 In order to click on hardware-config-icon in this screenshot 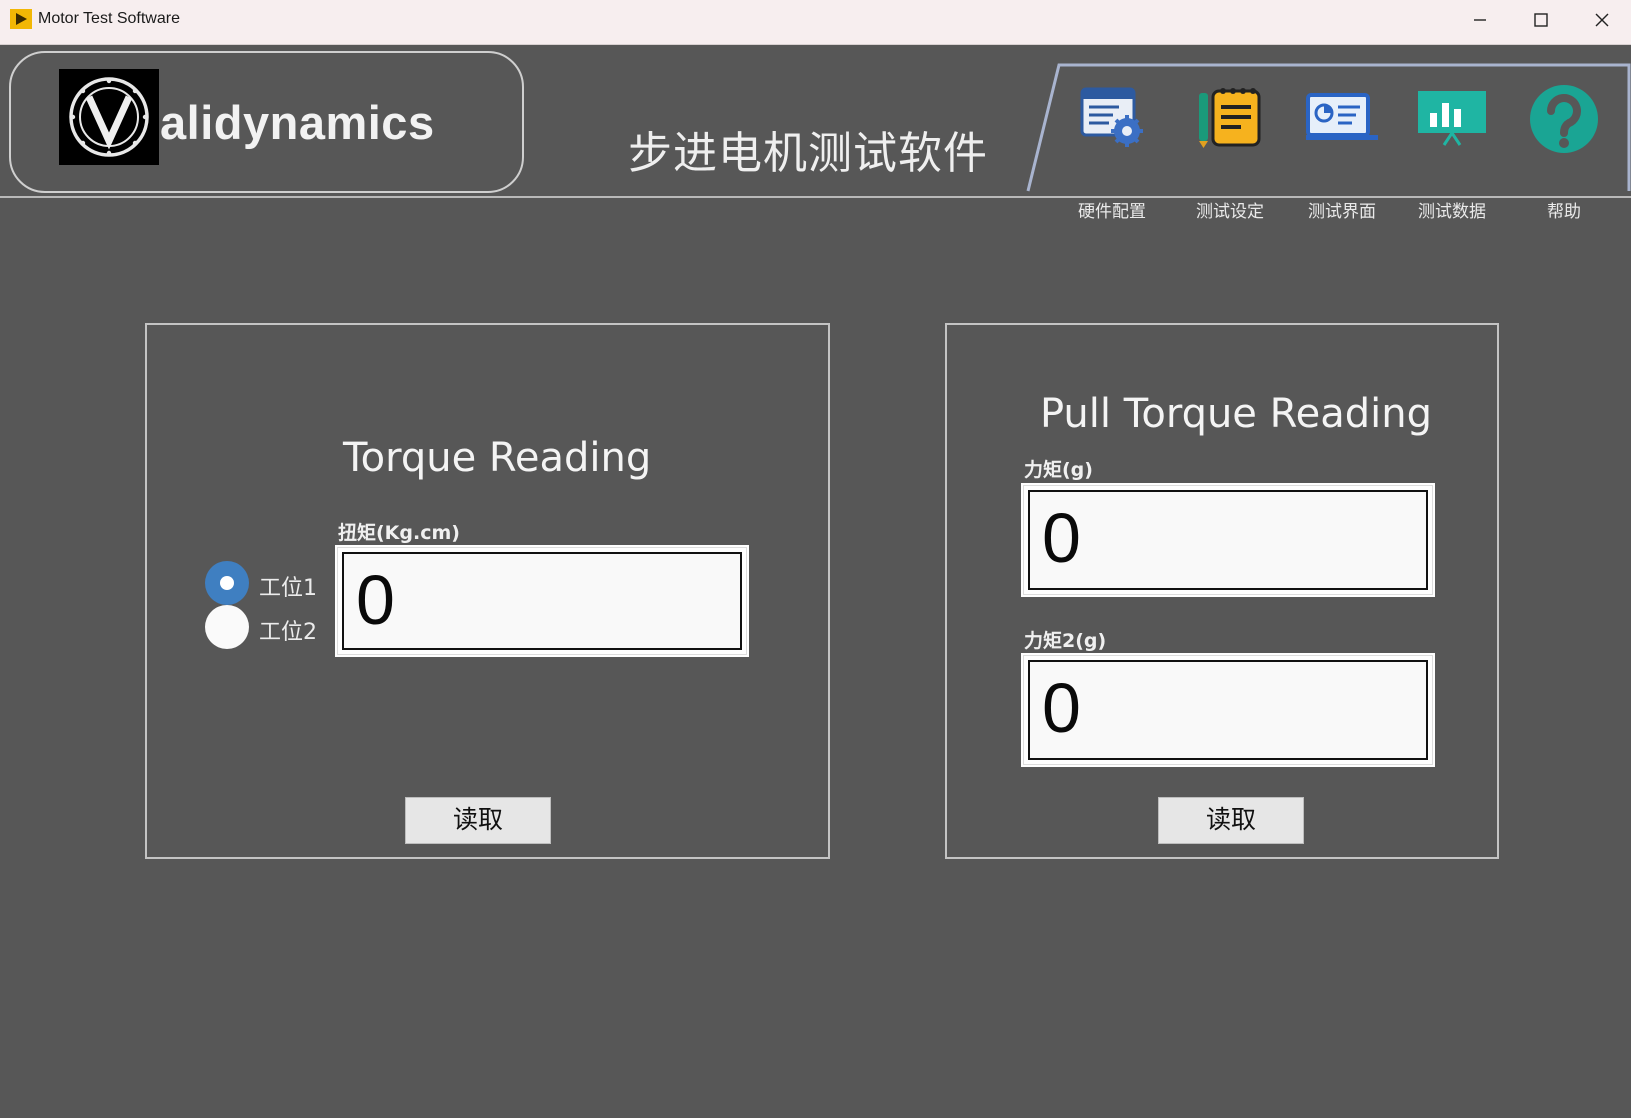, I will do `click(1111, 117)`.